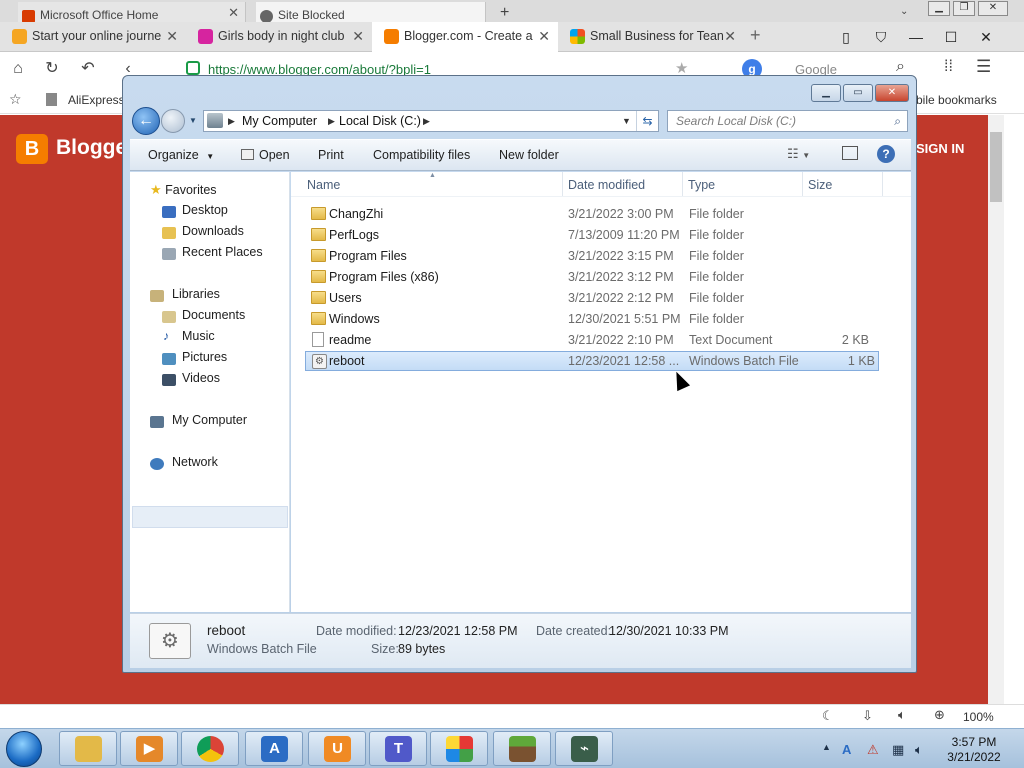 Image resolution: width=1024 pixels, height=768 pixels. Describe the element at coordinates (380, 121) in the screenshot. I see `breadcrumb-local-disk: Local Disk (C:)` at that location.